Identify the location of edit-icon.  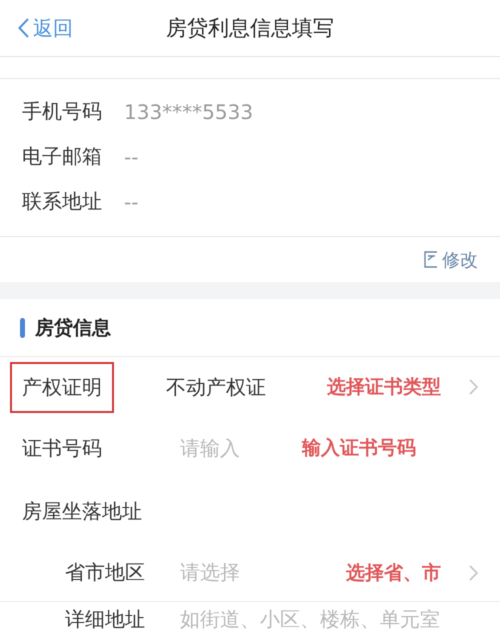
(431, 259).